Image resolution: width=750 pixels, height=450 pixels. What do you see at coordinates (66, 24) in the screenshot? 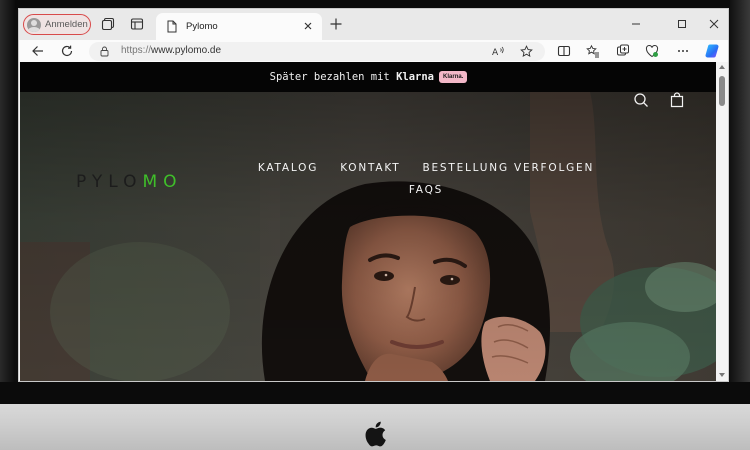
I see `profile-label: Anmelden` at bounding box center [66, 24].